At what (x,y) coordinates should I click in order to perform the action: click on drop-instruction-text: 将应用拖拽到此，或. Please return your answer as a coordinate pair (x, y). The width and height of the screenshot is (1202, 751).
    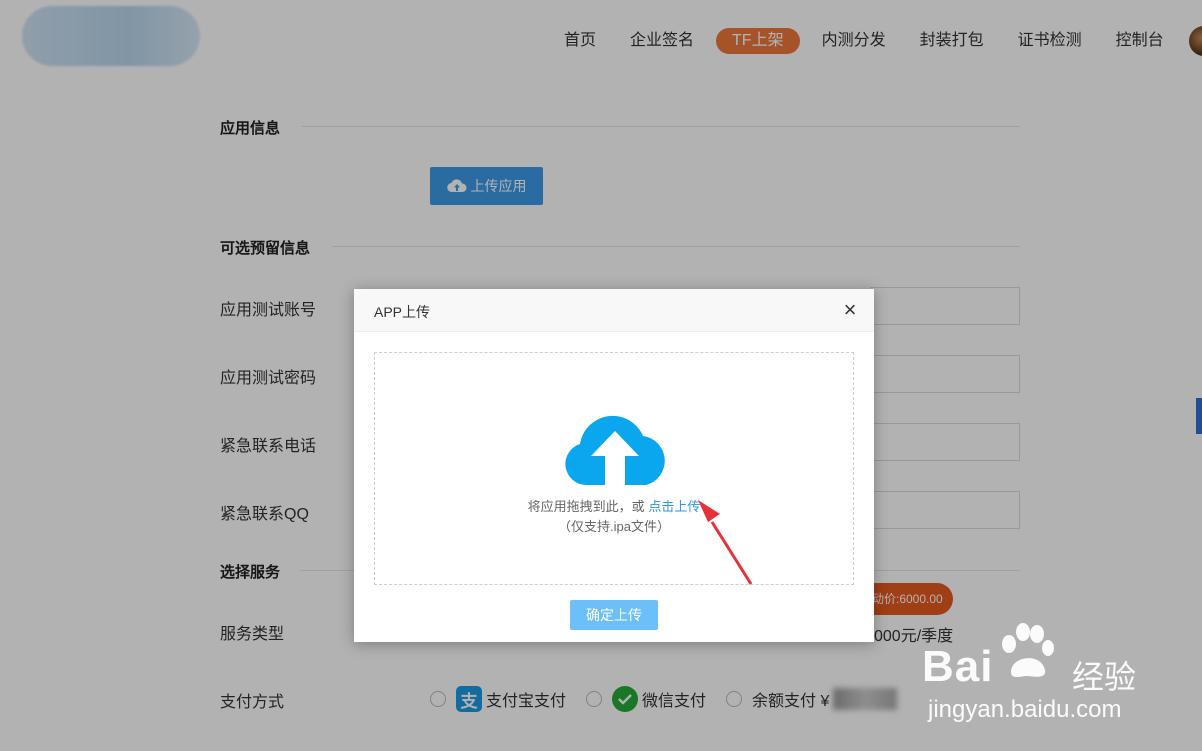
    Looking at the image, I should click on (586, 506).